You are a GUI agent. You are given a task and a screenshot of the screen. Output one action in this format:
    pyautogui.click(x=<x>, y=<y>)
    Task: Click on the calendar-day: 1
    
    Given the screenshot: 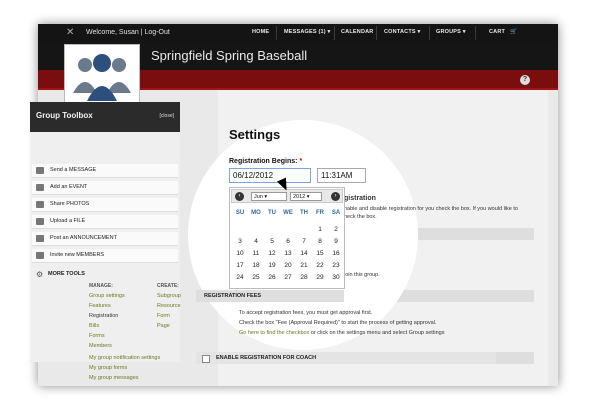 What is the action you would take?
    pyautogui.click(x=320, y=229)
    